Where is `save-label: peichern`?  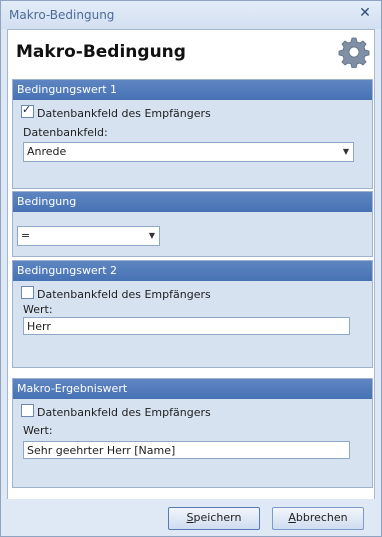 save-label: peichern is located at coordinates (217, 517).